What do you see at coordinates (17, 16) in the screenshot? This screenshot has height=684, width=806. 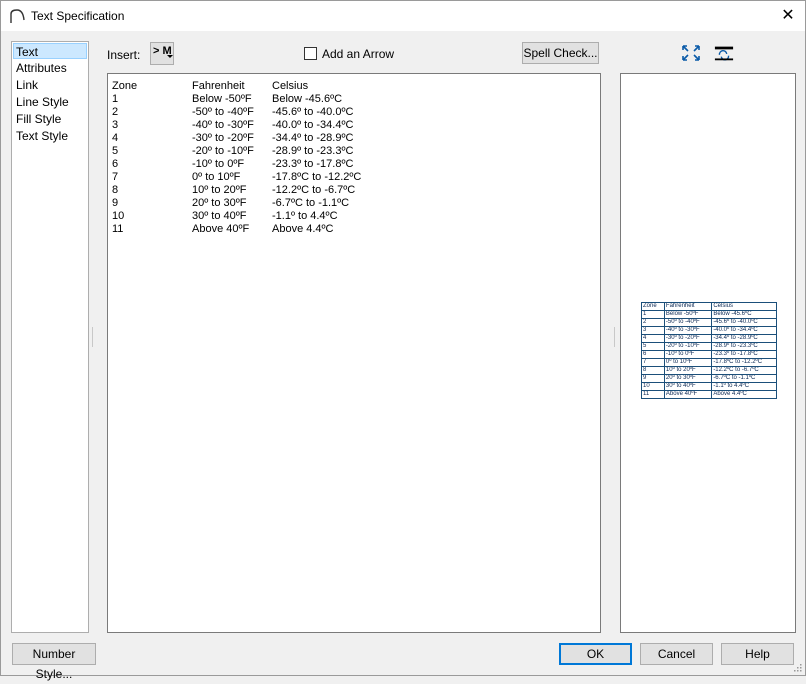 I see `app-icon` at bounding box center [17, 16].